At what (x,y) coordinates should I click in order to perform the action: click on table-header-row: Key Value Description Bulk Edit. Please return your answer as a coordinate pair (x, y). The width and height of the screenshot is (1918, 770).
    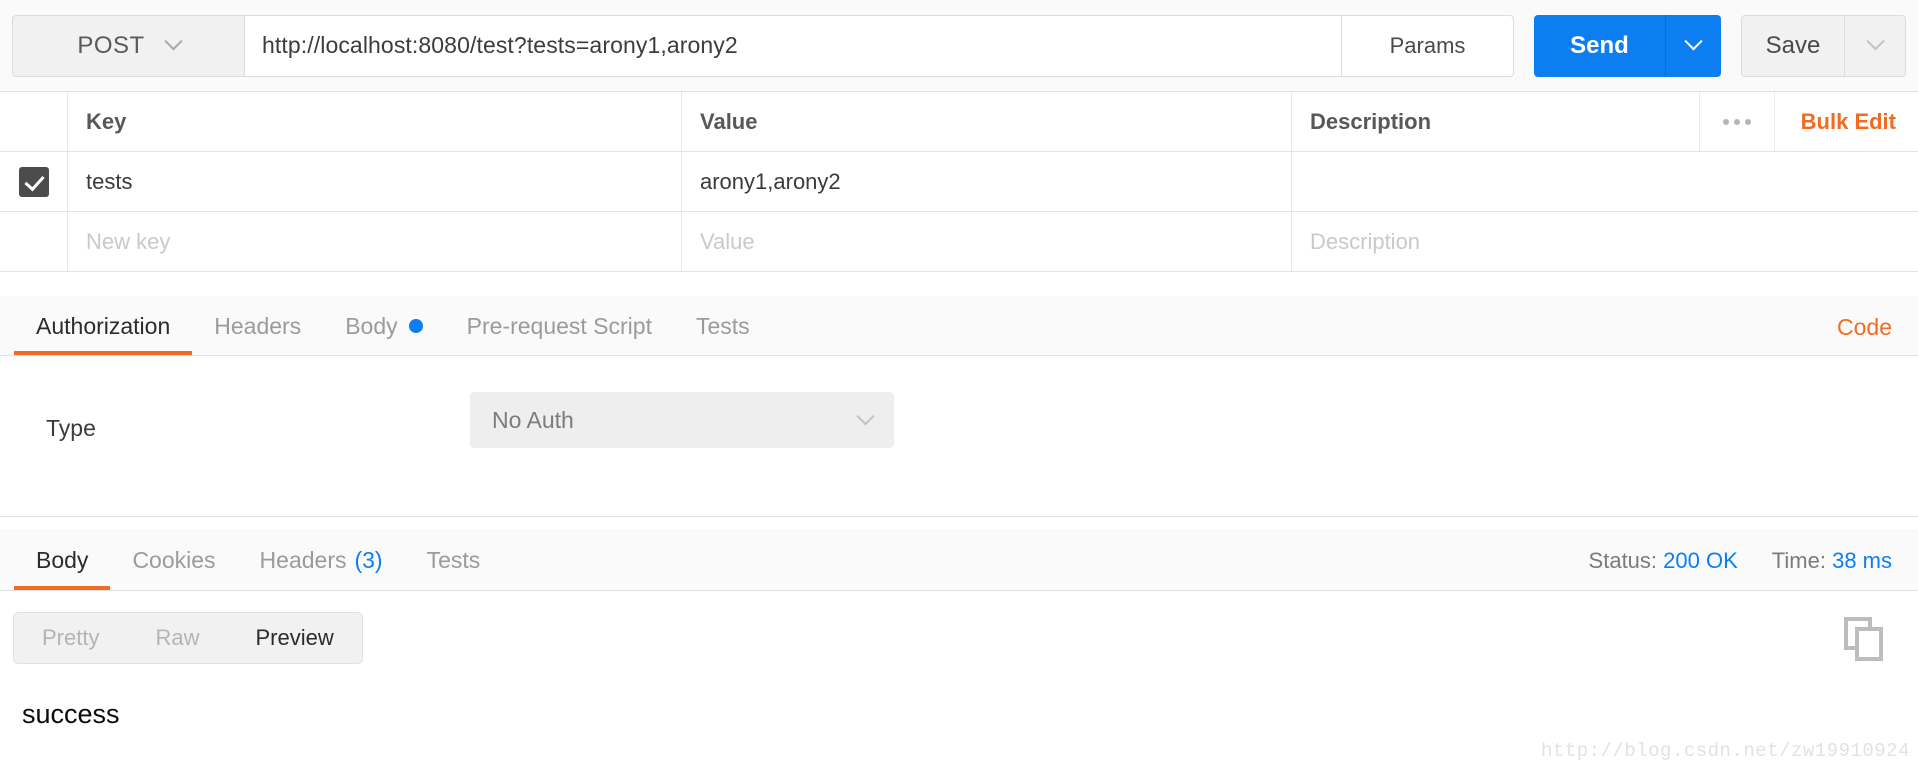
    Looking at the image, I should click on (959, 122).